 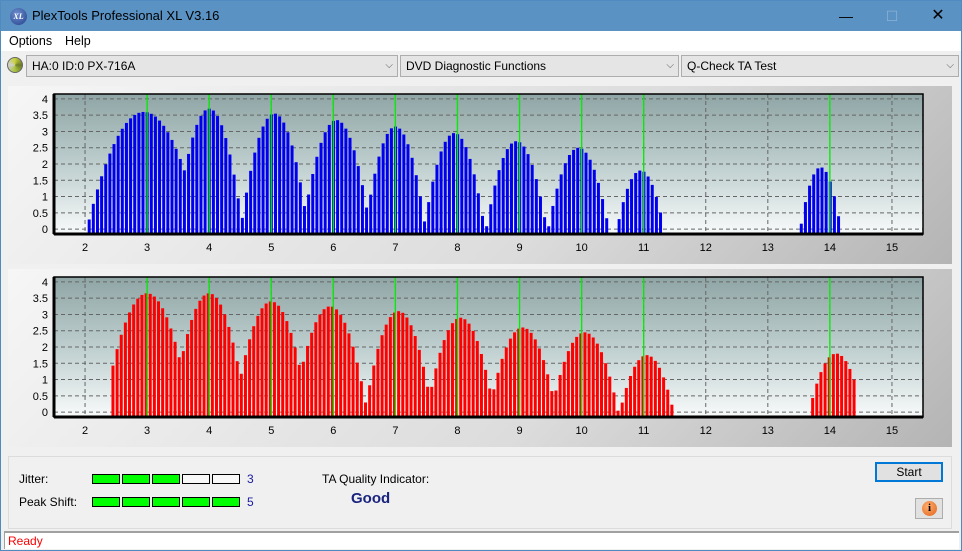 I want to click on info-button: i, so click(x=929, y=508).